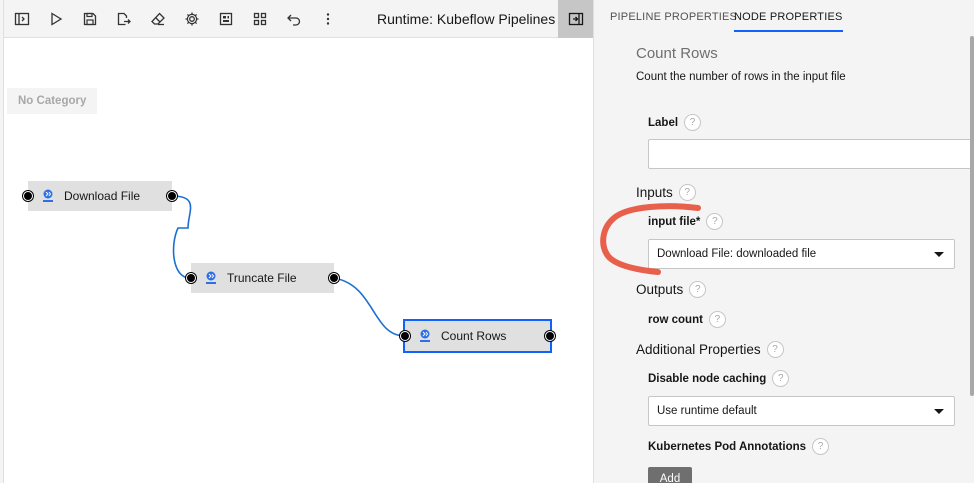  Describe the element at coordinates (737, 254) in the screenshot. I see `select-value: Download File: downloaded file` at that location.